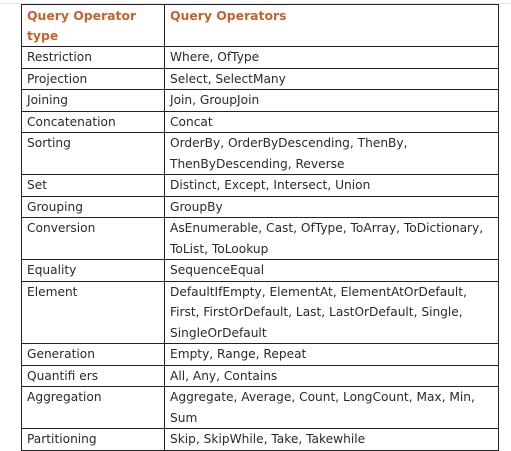 This screenshot has width=511, height=451. I want to click on operators-cell: Skip, SkipWhile, Take, Takewhile, so click(331, 439).